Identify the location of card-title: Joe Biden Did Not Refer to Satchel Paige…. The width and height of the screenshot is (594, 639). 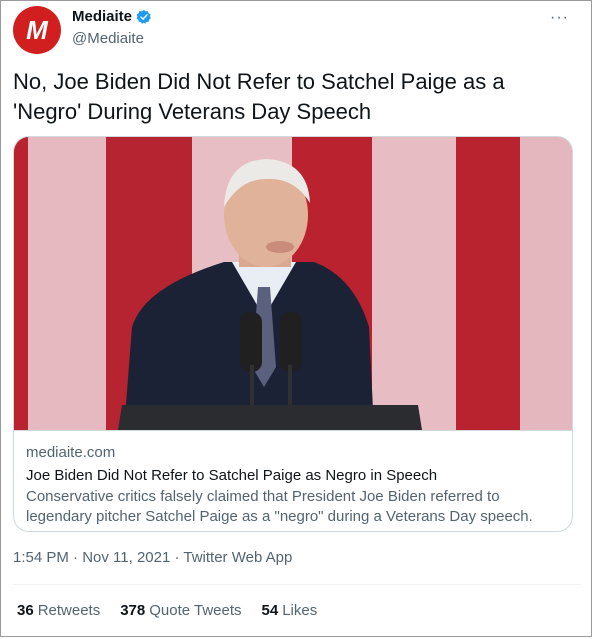
(294, 476).